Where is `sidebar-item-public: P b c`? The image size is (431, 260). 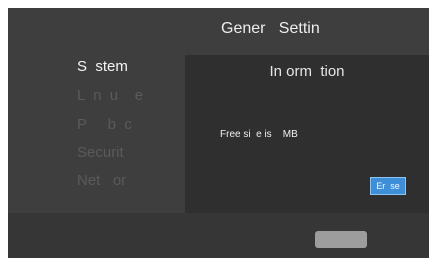 sidebar-item-public: P b c is located at coordinates (104, 124).